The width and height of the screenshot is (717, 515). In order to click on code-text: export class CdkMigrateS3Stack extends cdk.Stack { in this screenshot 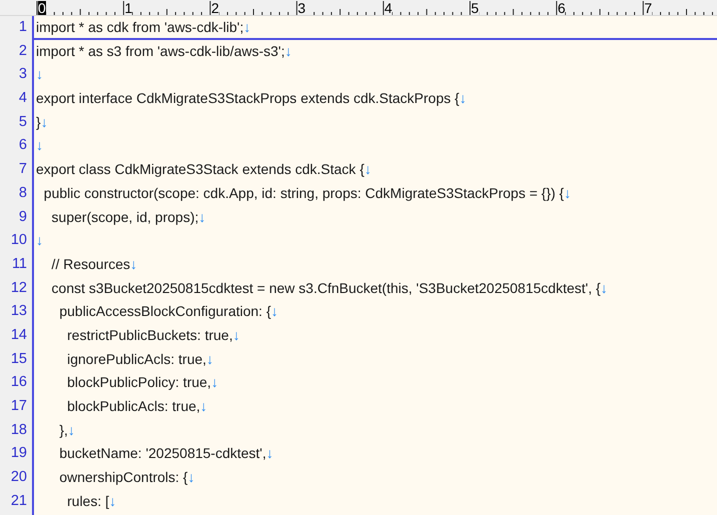, I will do `click(200, 170)`.